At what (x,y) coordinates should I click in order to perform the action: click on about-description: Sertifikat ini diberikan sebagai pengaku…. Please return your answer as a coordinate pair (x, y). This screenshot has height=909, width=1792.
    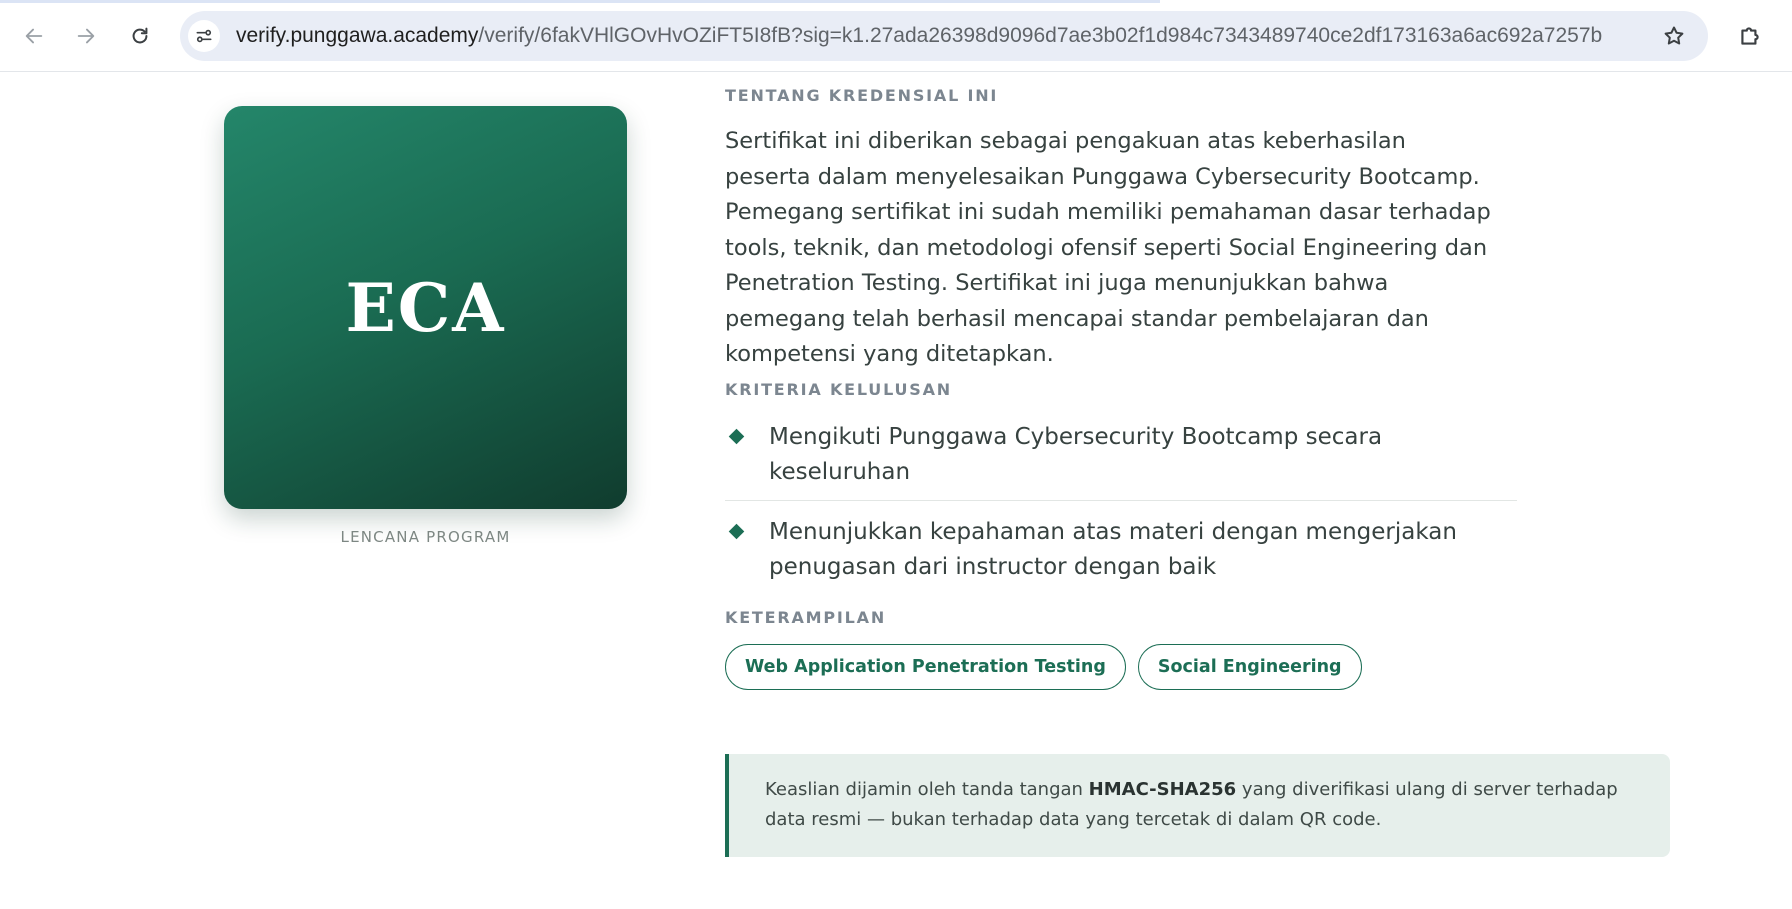
    Looking at the image, I should click on (1108, 247).